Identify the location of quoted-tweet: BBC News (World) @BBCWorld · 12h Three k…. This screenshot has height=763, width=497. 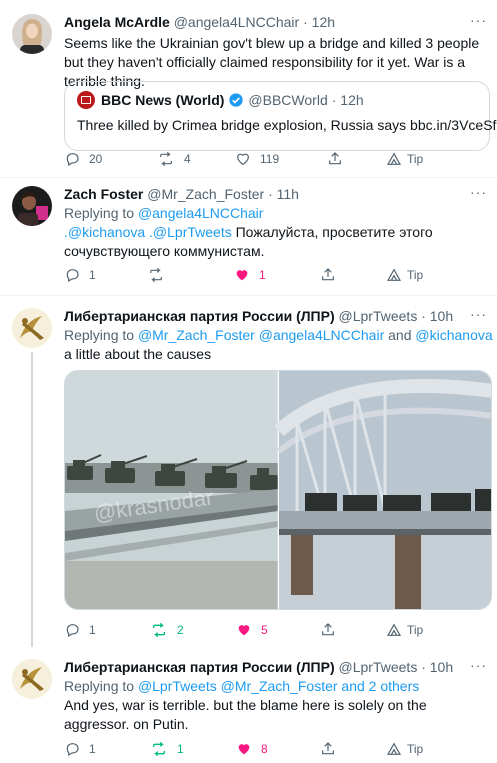
(280, 116).